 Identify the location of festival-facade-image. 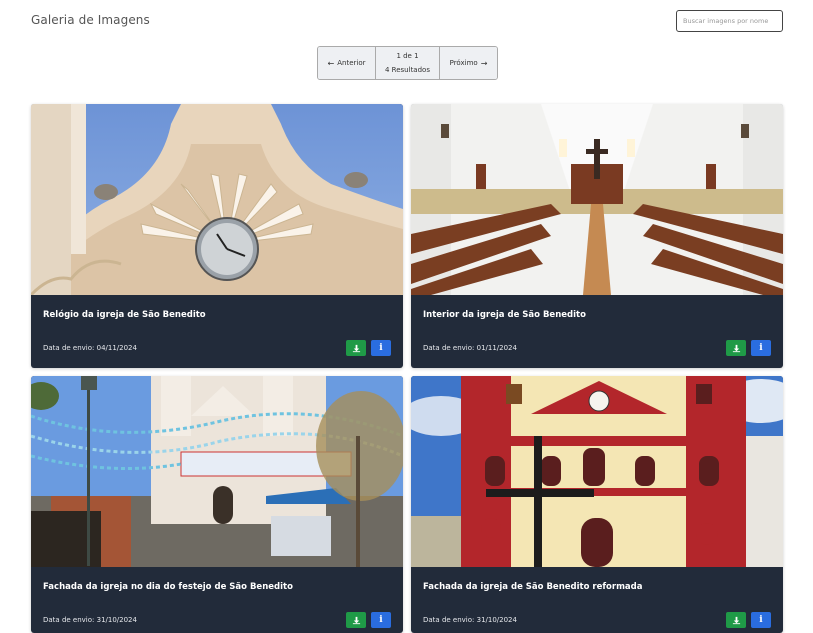
(217, 471).